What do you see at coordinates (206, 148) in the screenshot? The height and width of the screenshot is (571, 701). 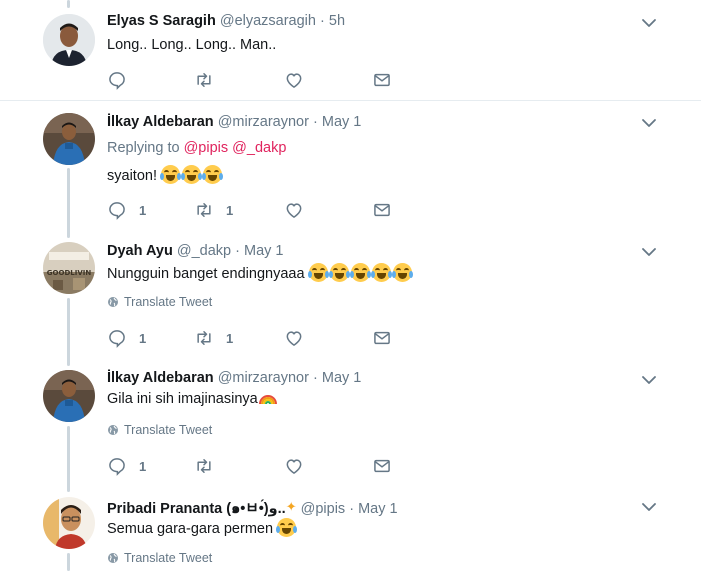 I see `mention-link: @pipis` at bounding box center [206, 148].